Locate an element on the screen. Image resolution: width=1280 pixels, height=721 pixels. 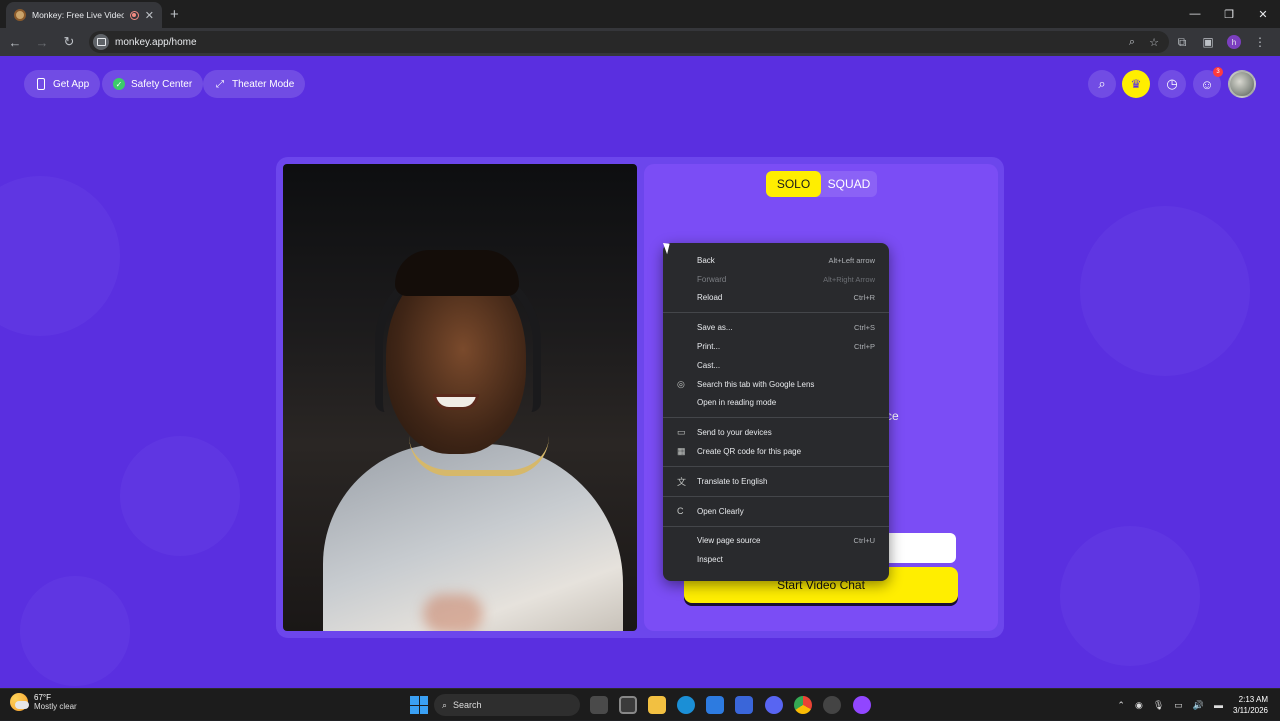
premium-button: ♛ is located at coordinates (1136, 84).